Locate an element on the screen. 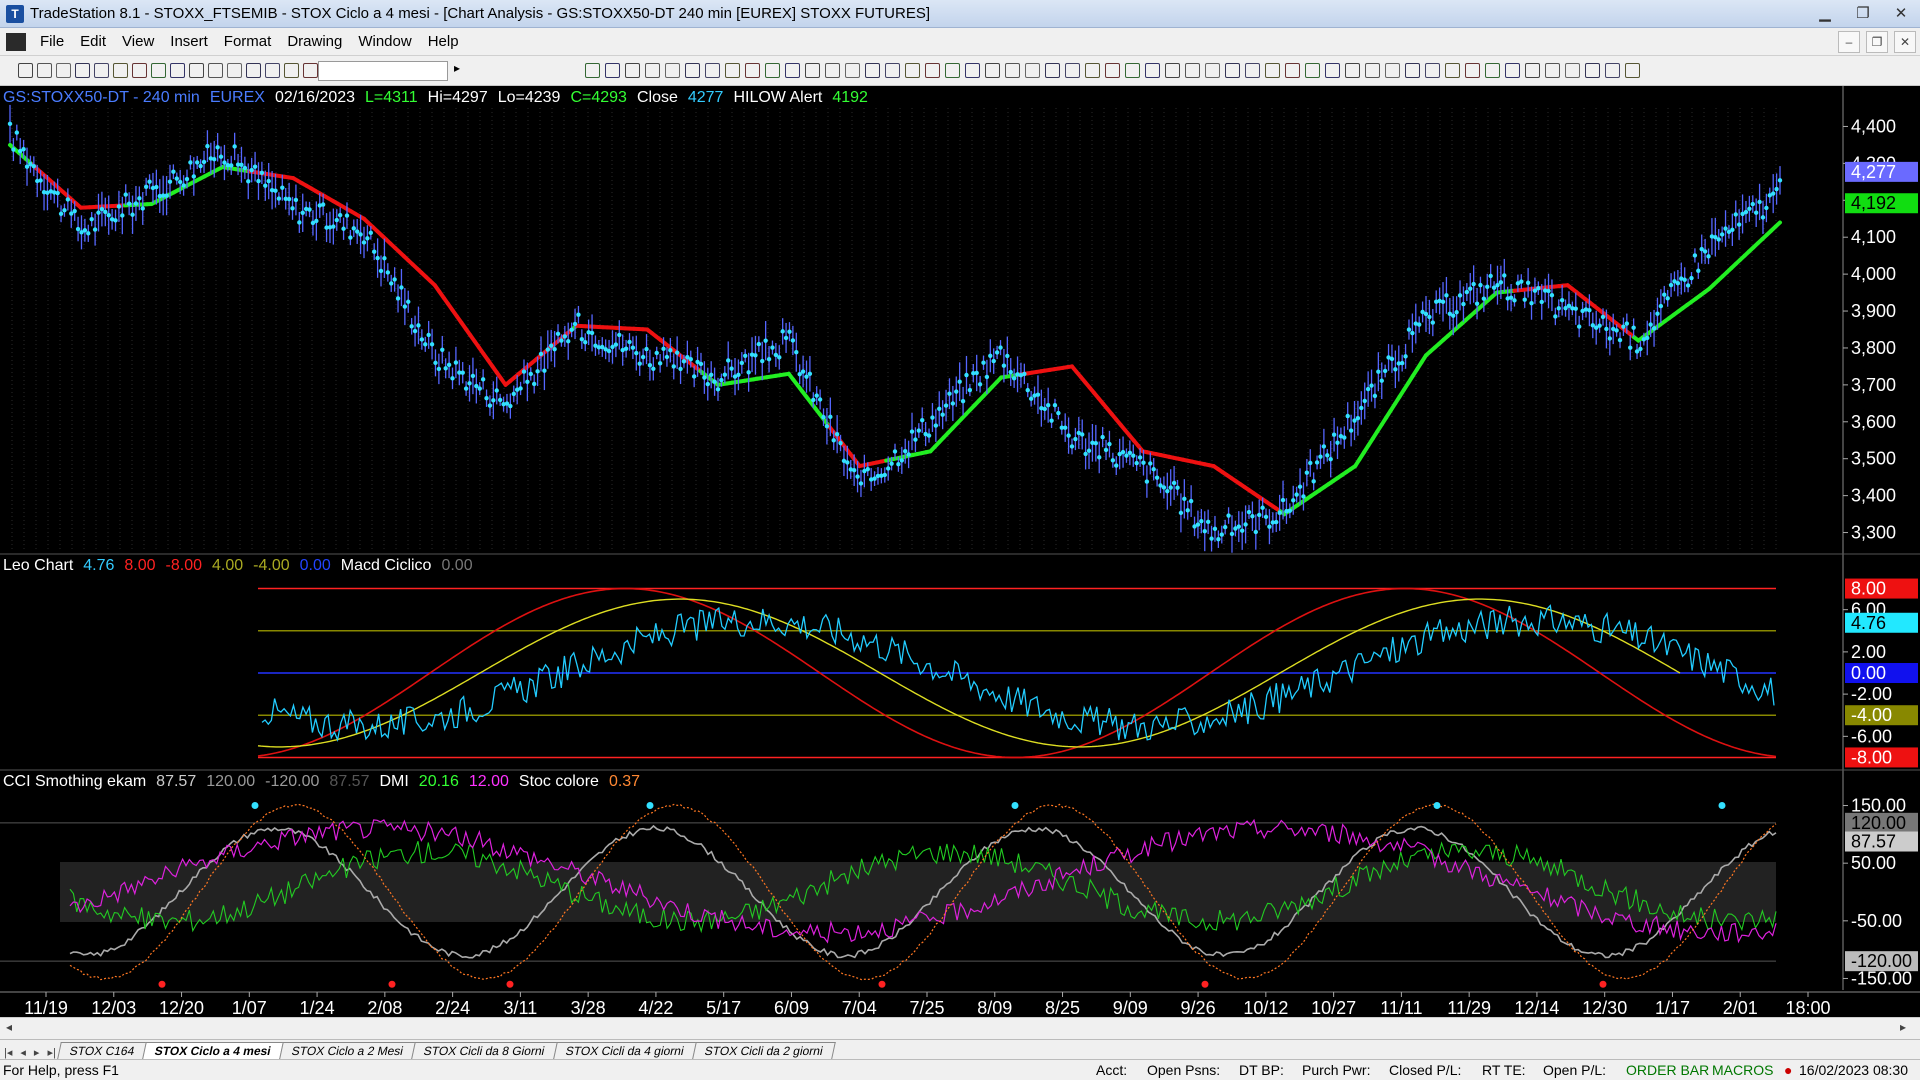  scroll-left-icon: ◂ is located at coordinates (9, 1027).